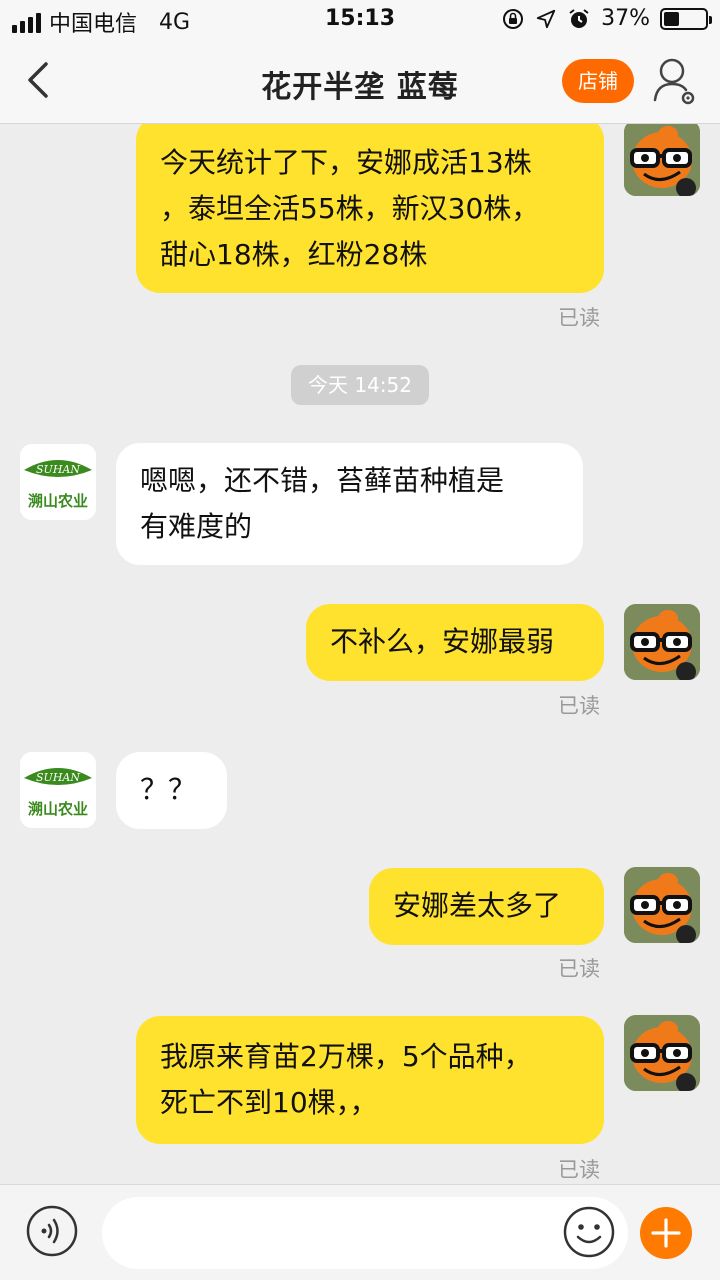 The image size is (720, 1280). What do you see at coordinates (346, 1056) in the screenshot?
I see `message-line: 我原来育苗2万棵，5个品种，` at bounding box center [346, 1056].